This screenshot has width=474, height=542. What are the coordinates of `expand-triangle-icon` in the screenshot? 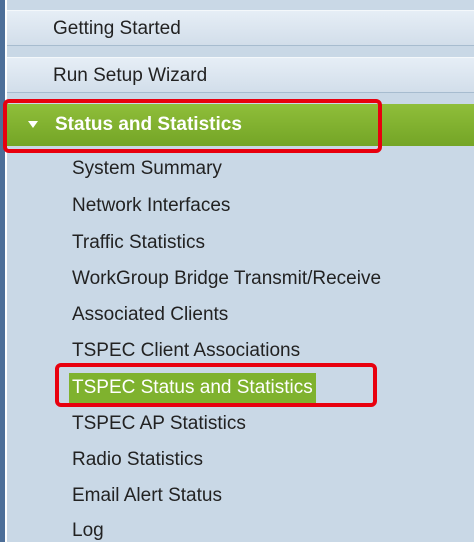 It's located at (33, 124).